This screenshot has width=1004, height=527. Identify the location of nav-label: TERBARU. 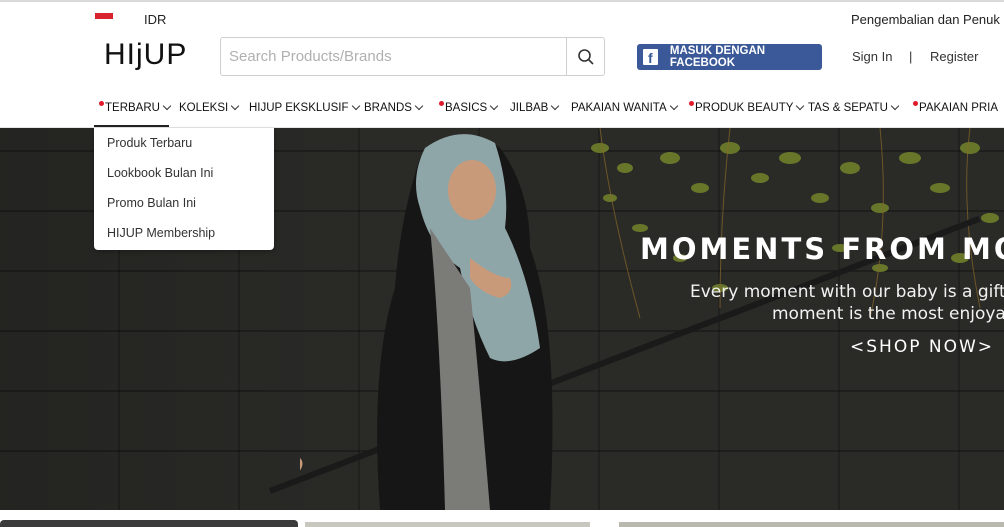
(132, 108).